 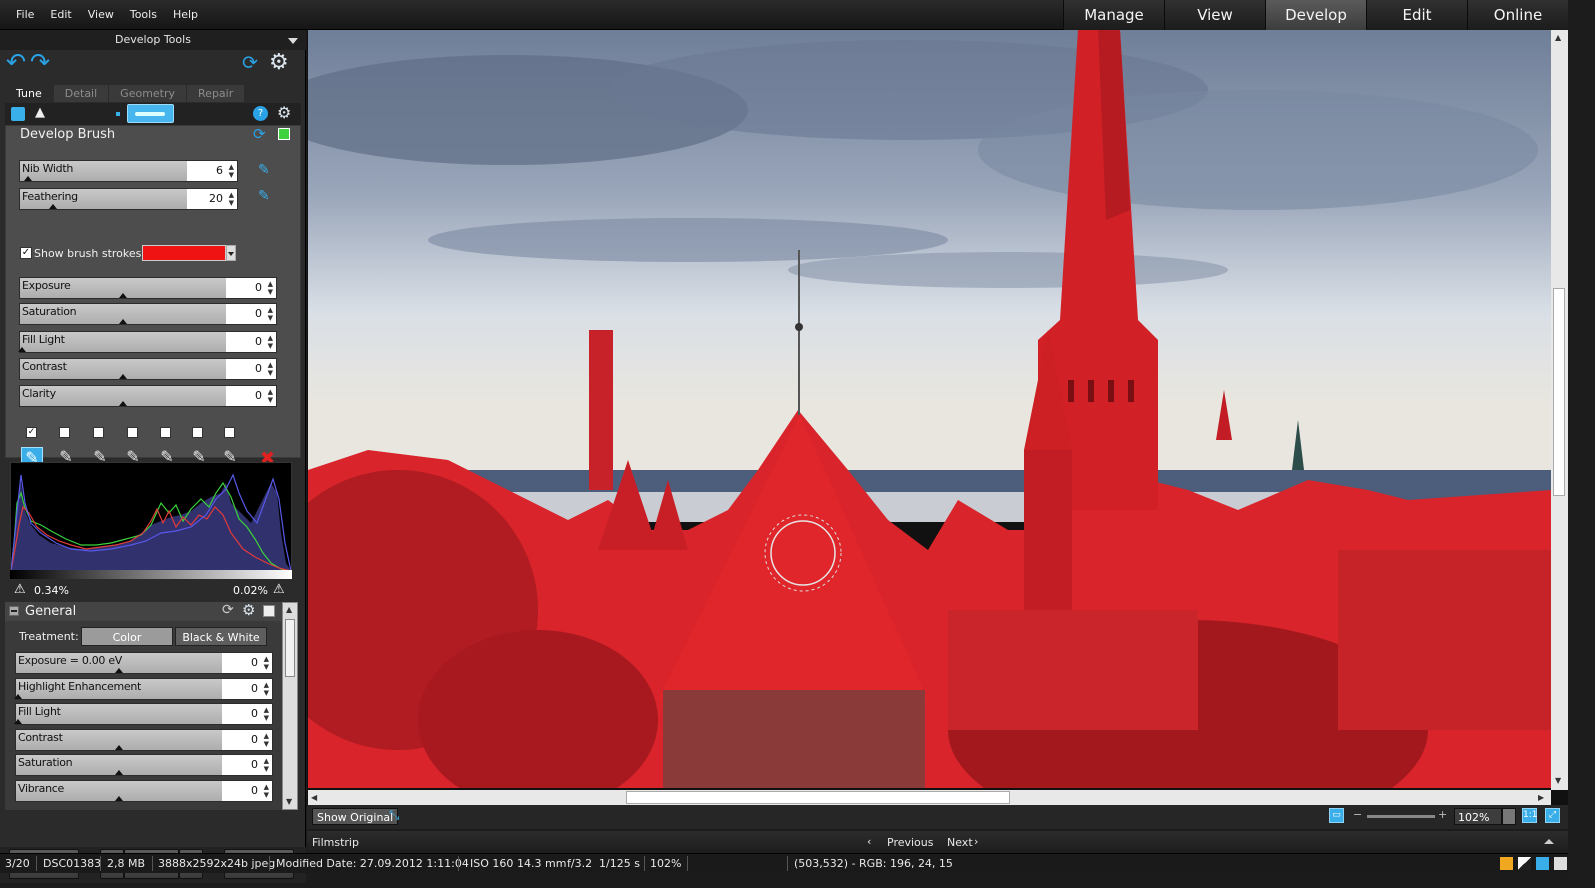 I want to click on scrollbar-thumb, so click(x=290, y=648).